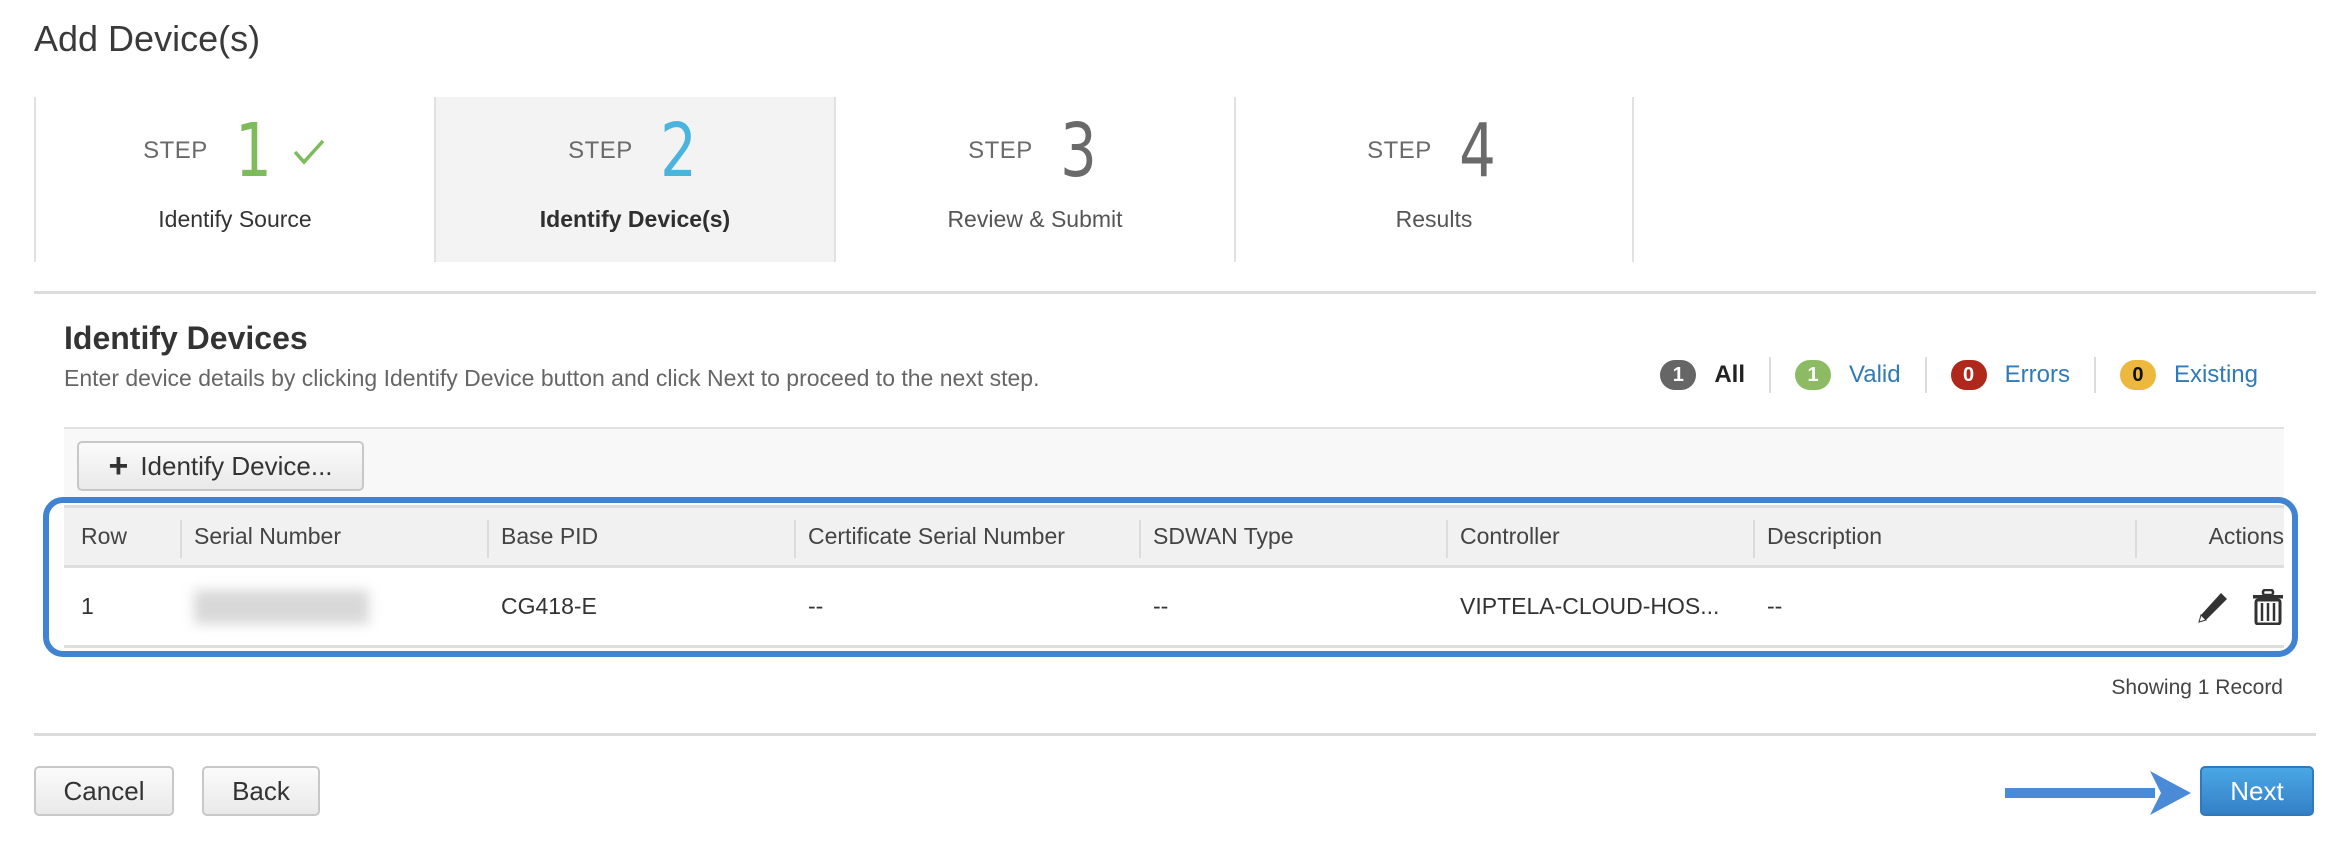 The width and height of the screenshot is (2342, 852). What do you see at coordinates (635, 219) in the screenshot?
I see `step-label: Identify Device(s)` at bounding box center [635, 219].